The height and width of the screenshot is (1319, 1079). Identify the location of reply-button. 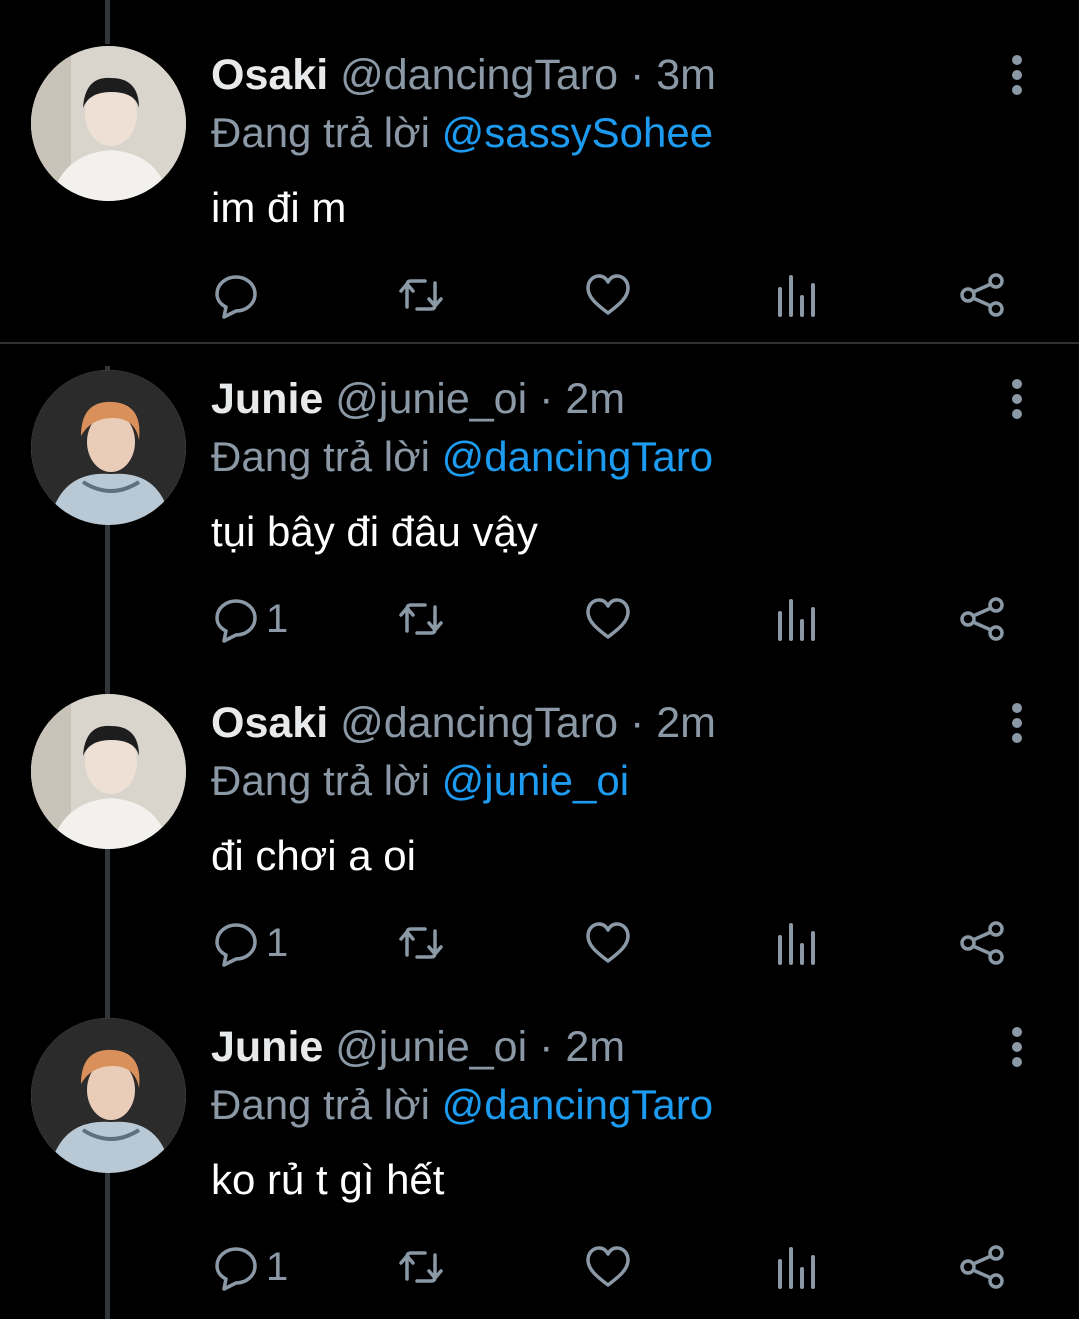
(239, 295).